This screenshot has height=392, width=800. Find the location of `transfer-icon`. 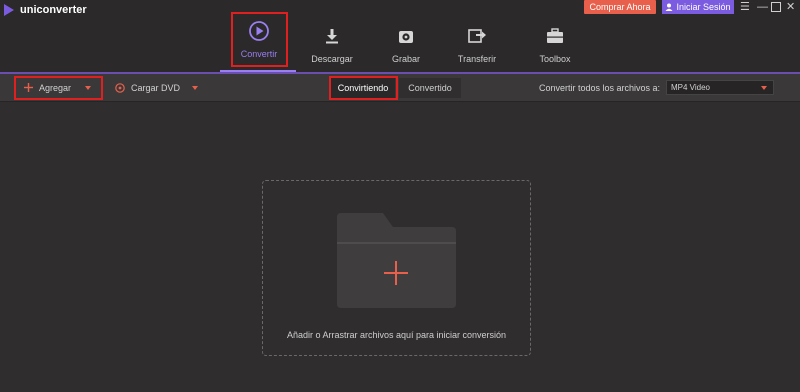

transfer-icon is located at coordinates (477, 36).